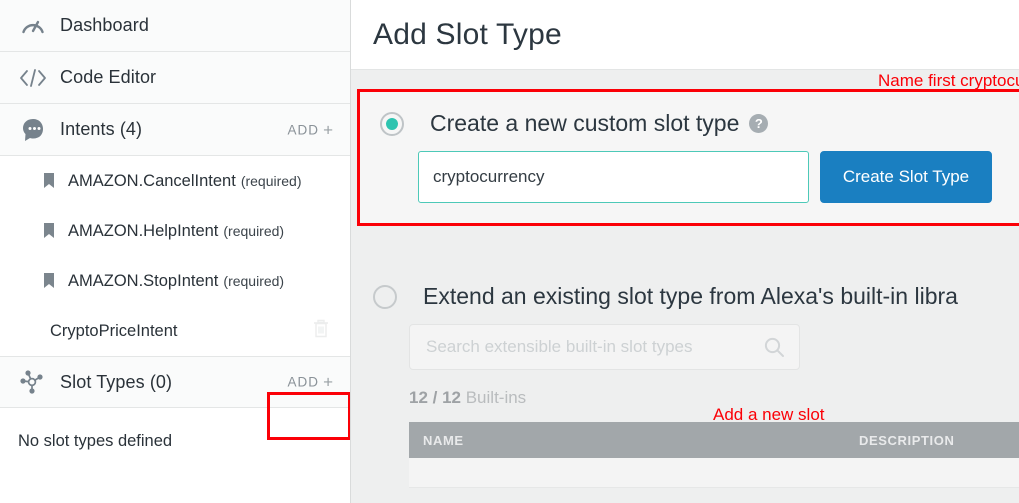 This screenshot has width=1019, height=503. What do you see at coordinates (175, 26) in the screenshot?
I see `sidebar-item-dashboard: Dashboard` at bounding box center [175, 26].